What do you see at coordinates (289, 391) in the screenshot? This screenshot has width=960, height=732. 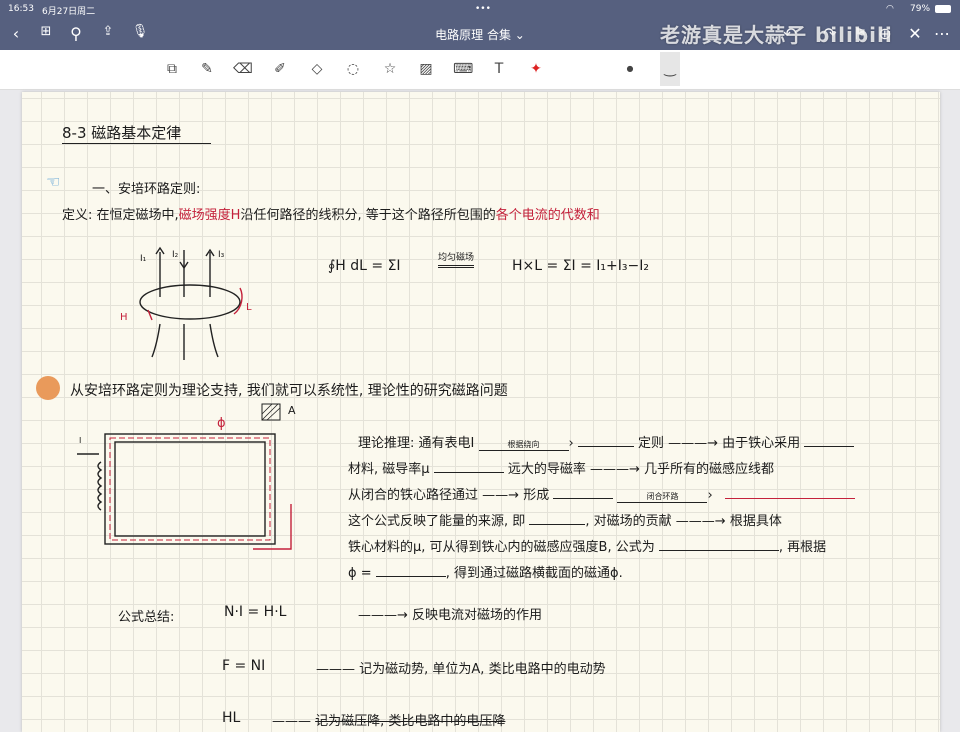 I see `section-magnetic-circuit: 从安培环路定则为理论支持, 我们就可以系统性, 理论性的研究磁路问题` at bounding box center [289, 391].